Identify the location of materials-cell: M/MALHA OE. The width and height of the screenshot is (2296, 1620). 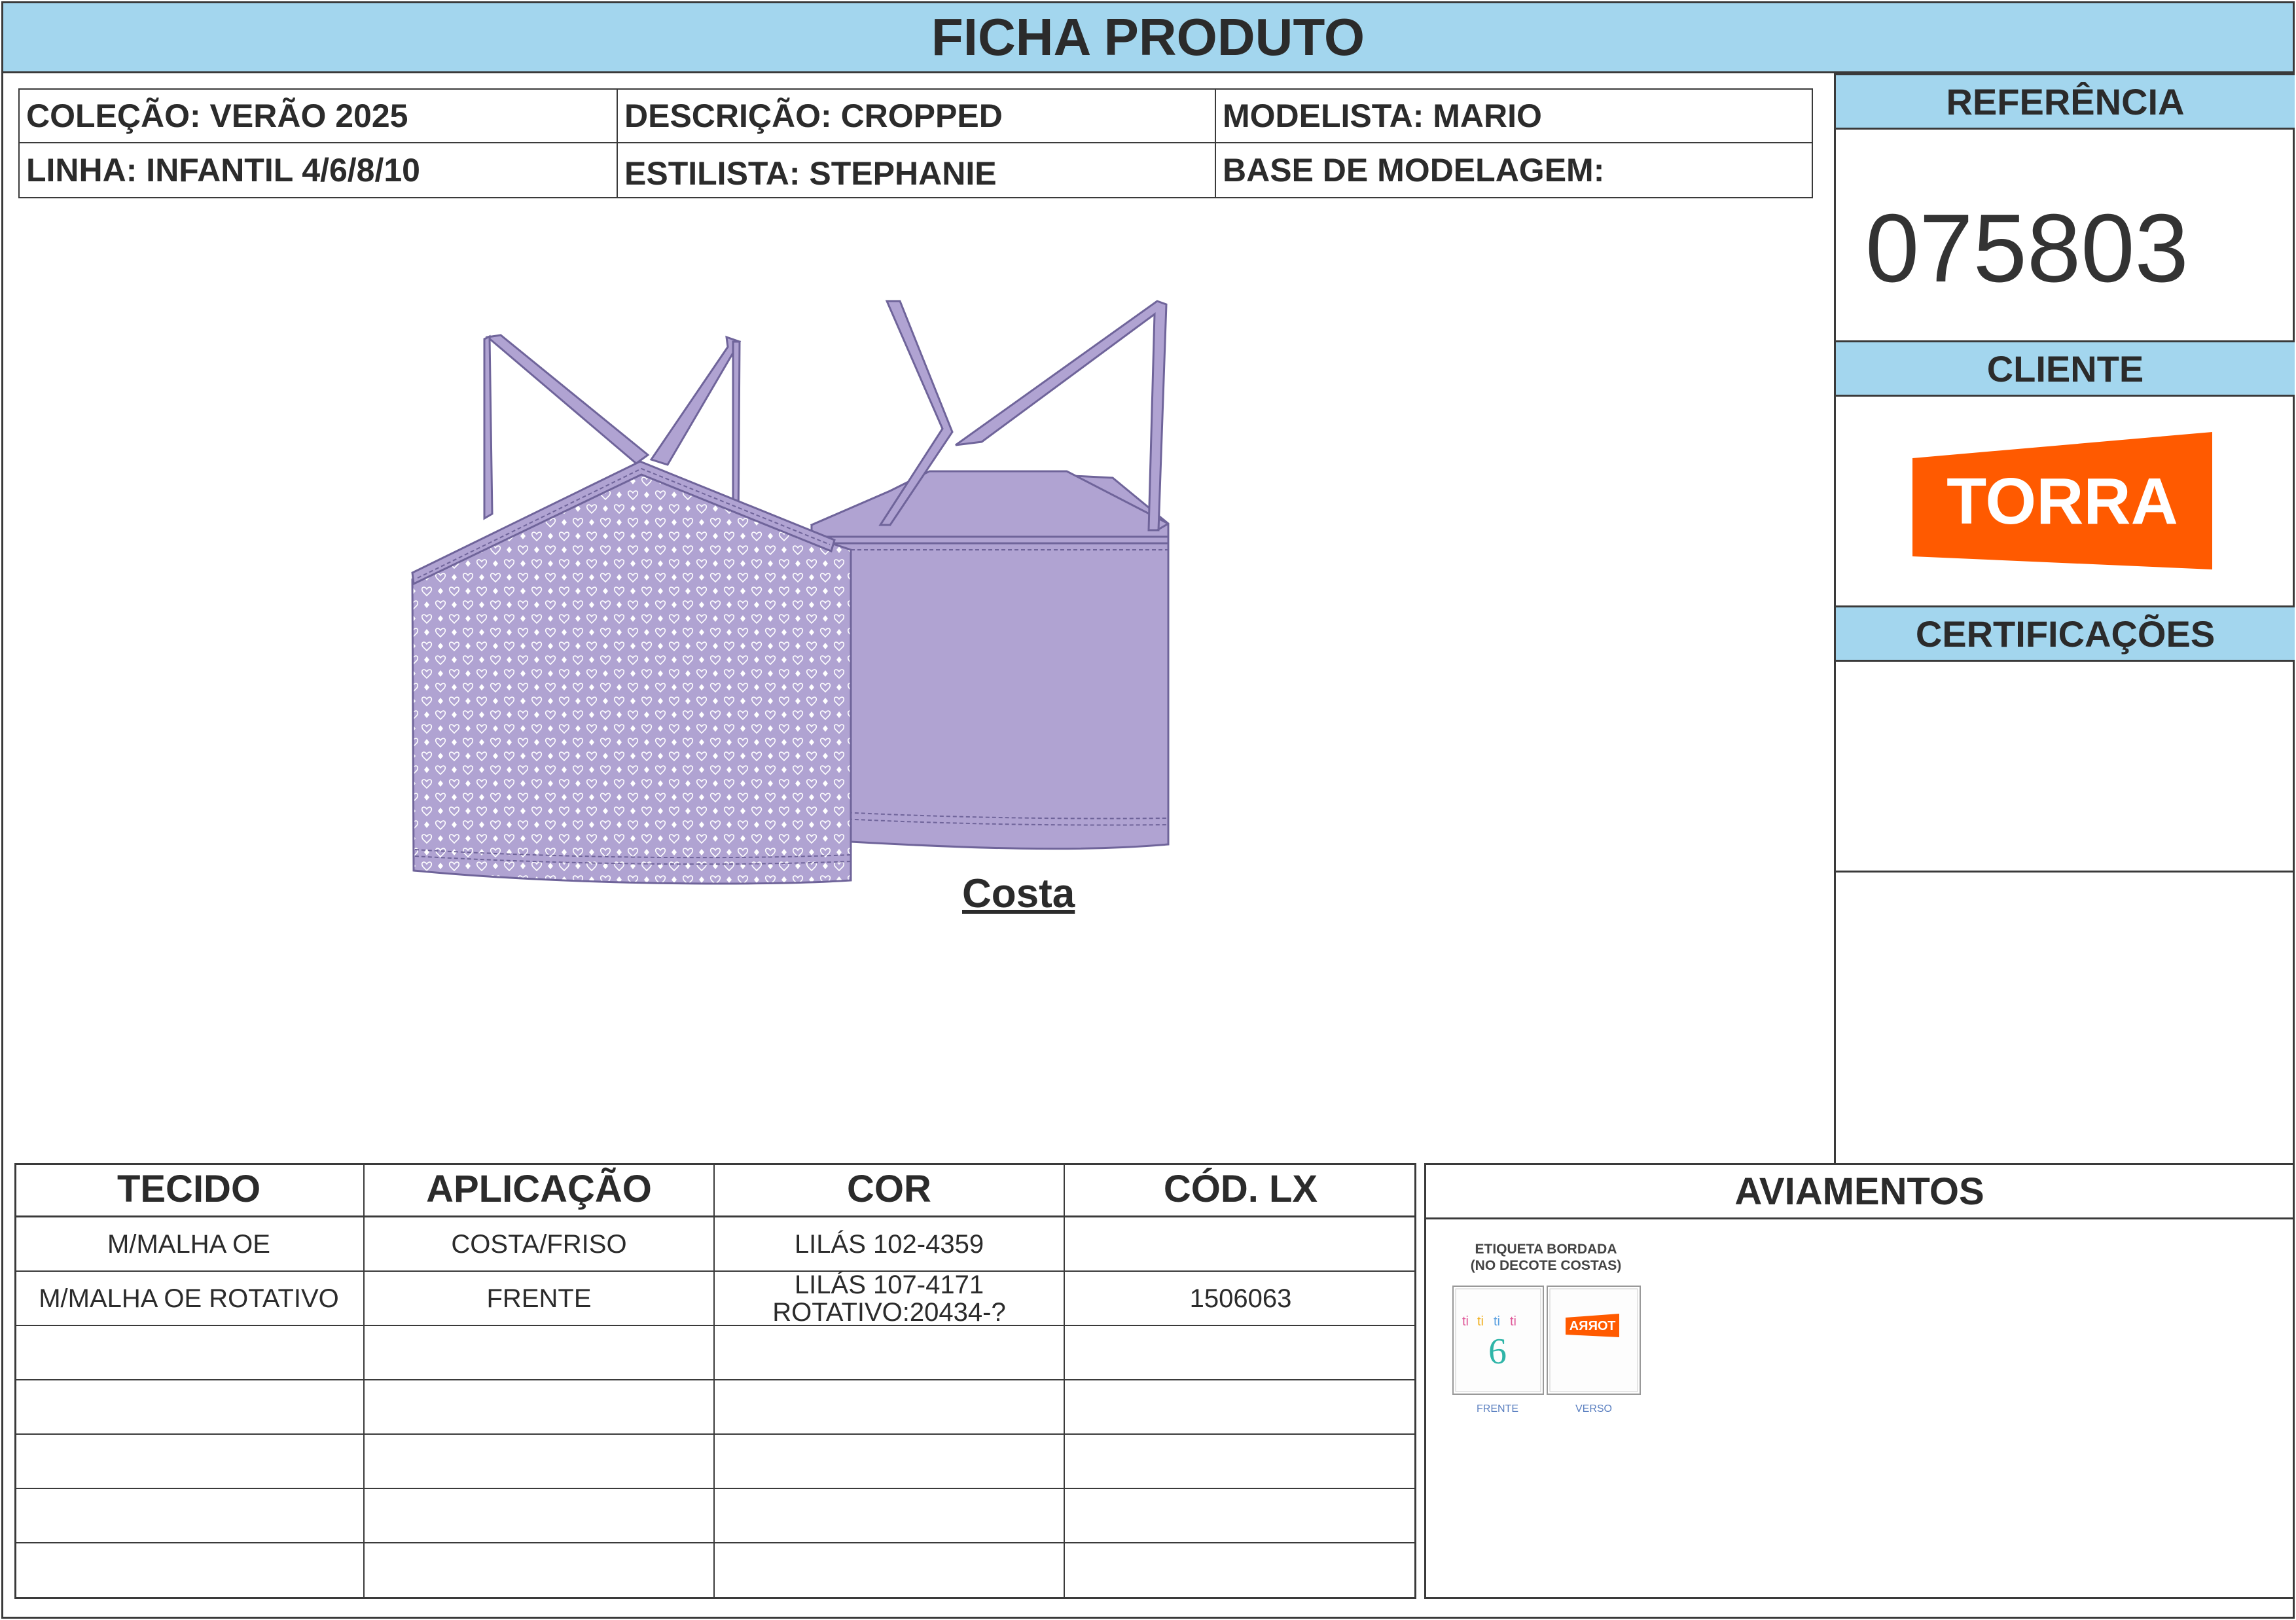
(189, 1244).